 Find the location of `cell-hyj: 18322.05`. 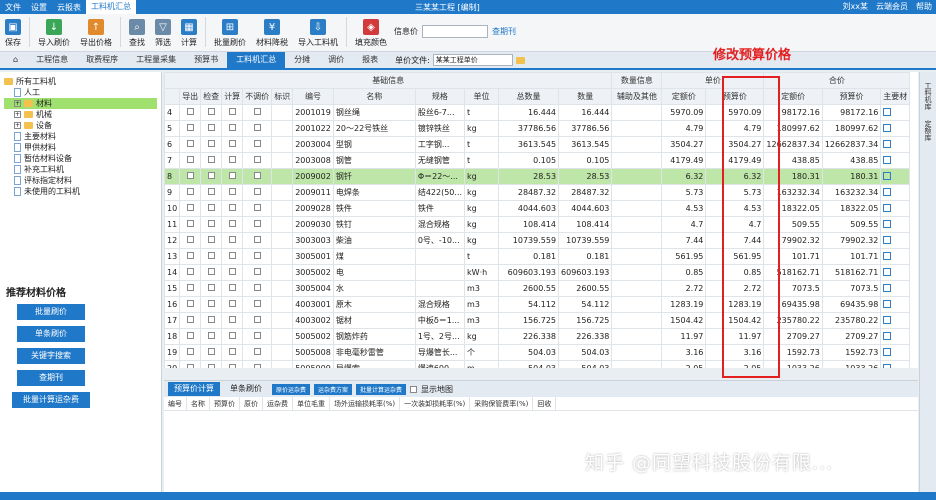

cell-hyj: 18322.05 is located at coordinates (851, 208).